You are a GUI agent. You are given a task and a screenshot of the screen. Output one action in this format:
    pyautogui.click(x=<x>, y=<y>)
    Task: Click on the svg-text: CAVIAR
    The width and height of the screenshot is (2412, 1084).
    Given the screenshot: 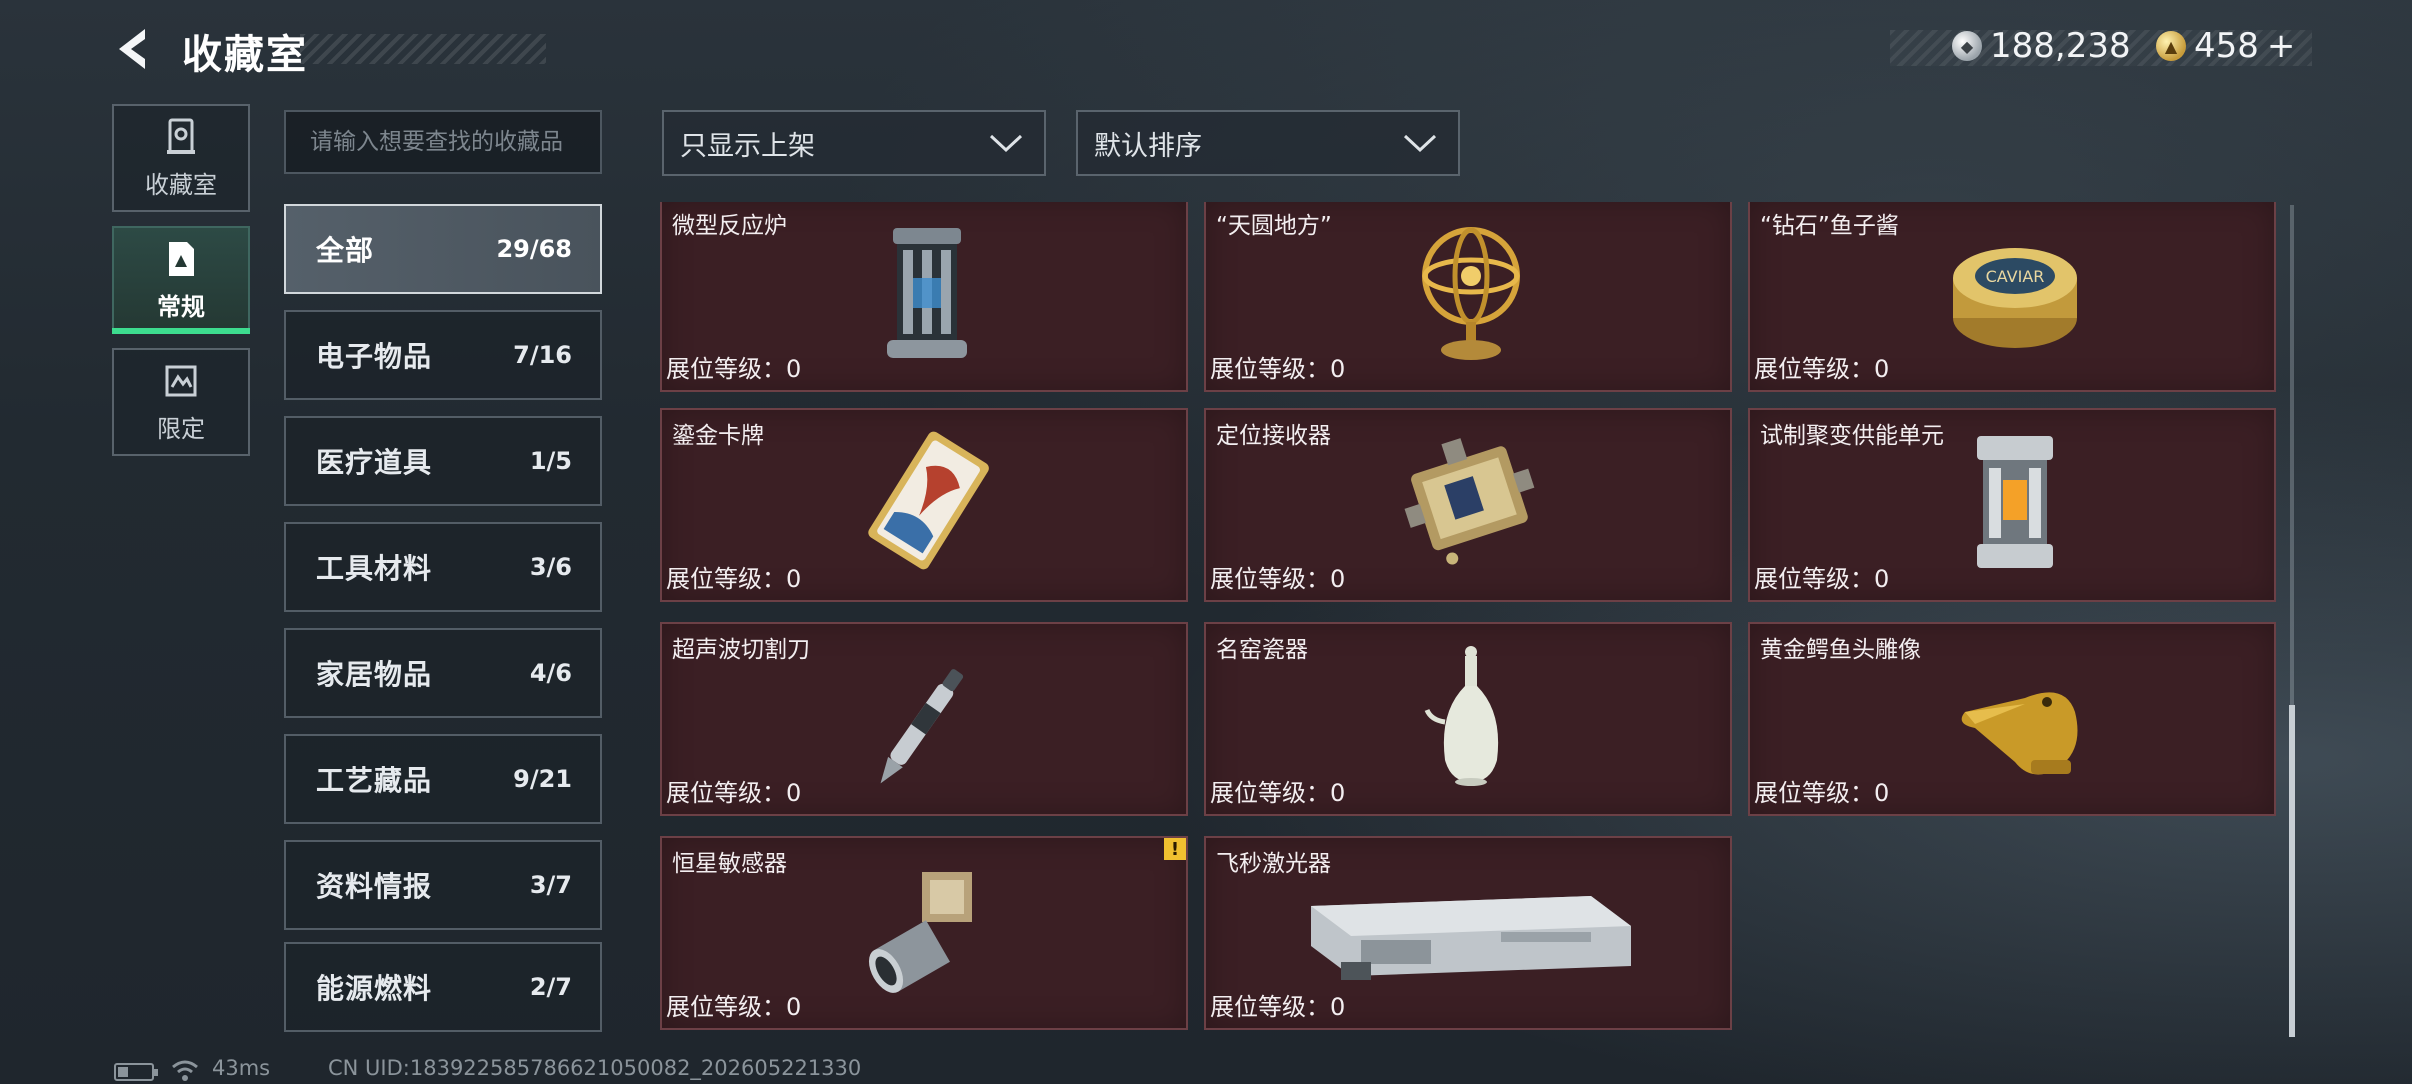 What is the action you would take?
    pyautogui.click(x=2015, y=276)
    